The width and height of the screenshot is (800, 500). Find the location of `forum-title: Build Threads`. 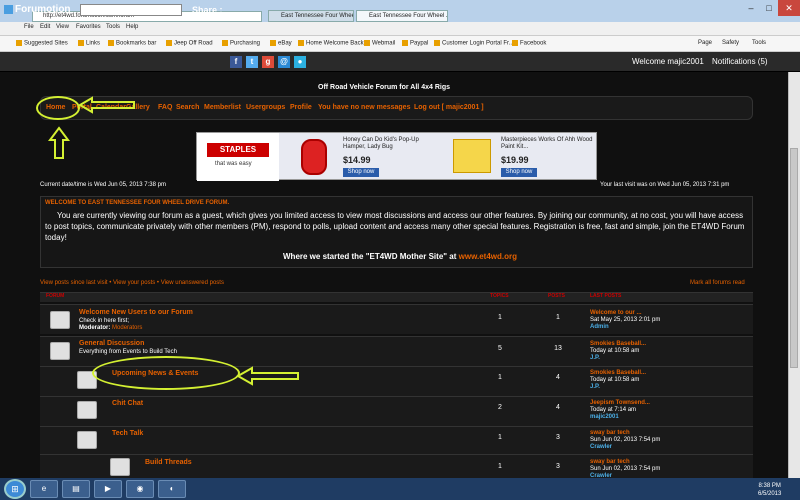

forum-title: Build Threads is located at coordinates (168, 462).